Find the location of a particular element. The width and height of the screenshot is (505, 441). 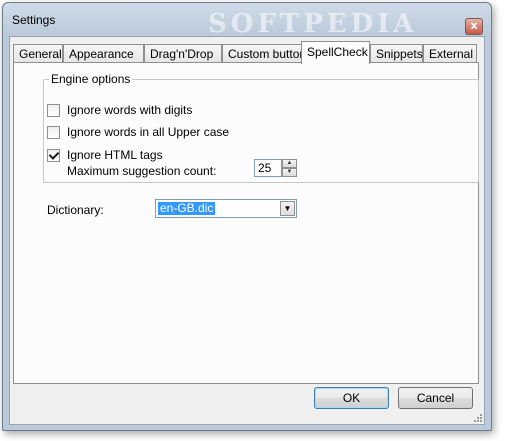

ignore-digits-checkbox is located at coordinates (53, 110).